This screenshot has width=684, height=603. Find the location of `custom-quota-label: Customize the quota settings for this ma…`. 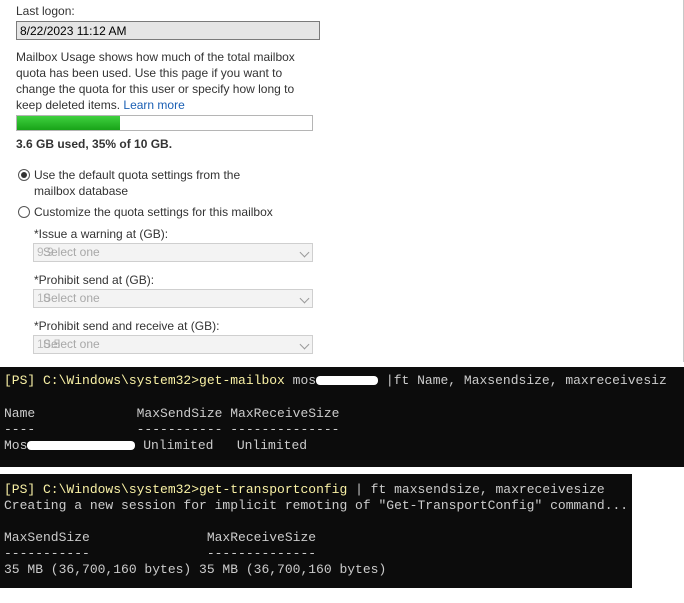

custom-quota-label: Customize the quota settings for this ma… is located at coordinates (153, 212).